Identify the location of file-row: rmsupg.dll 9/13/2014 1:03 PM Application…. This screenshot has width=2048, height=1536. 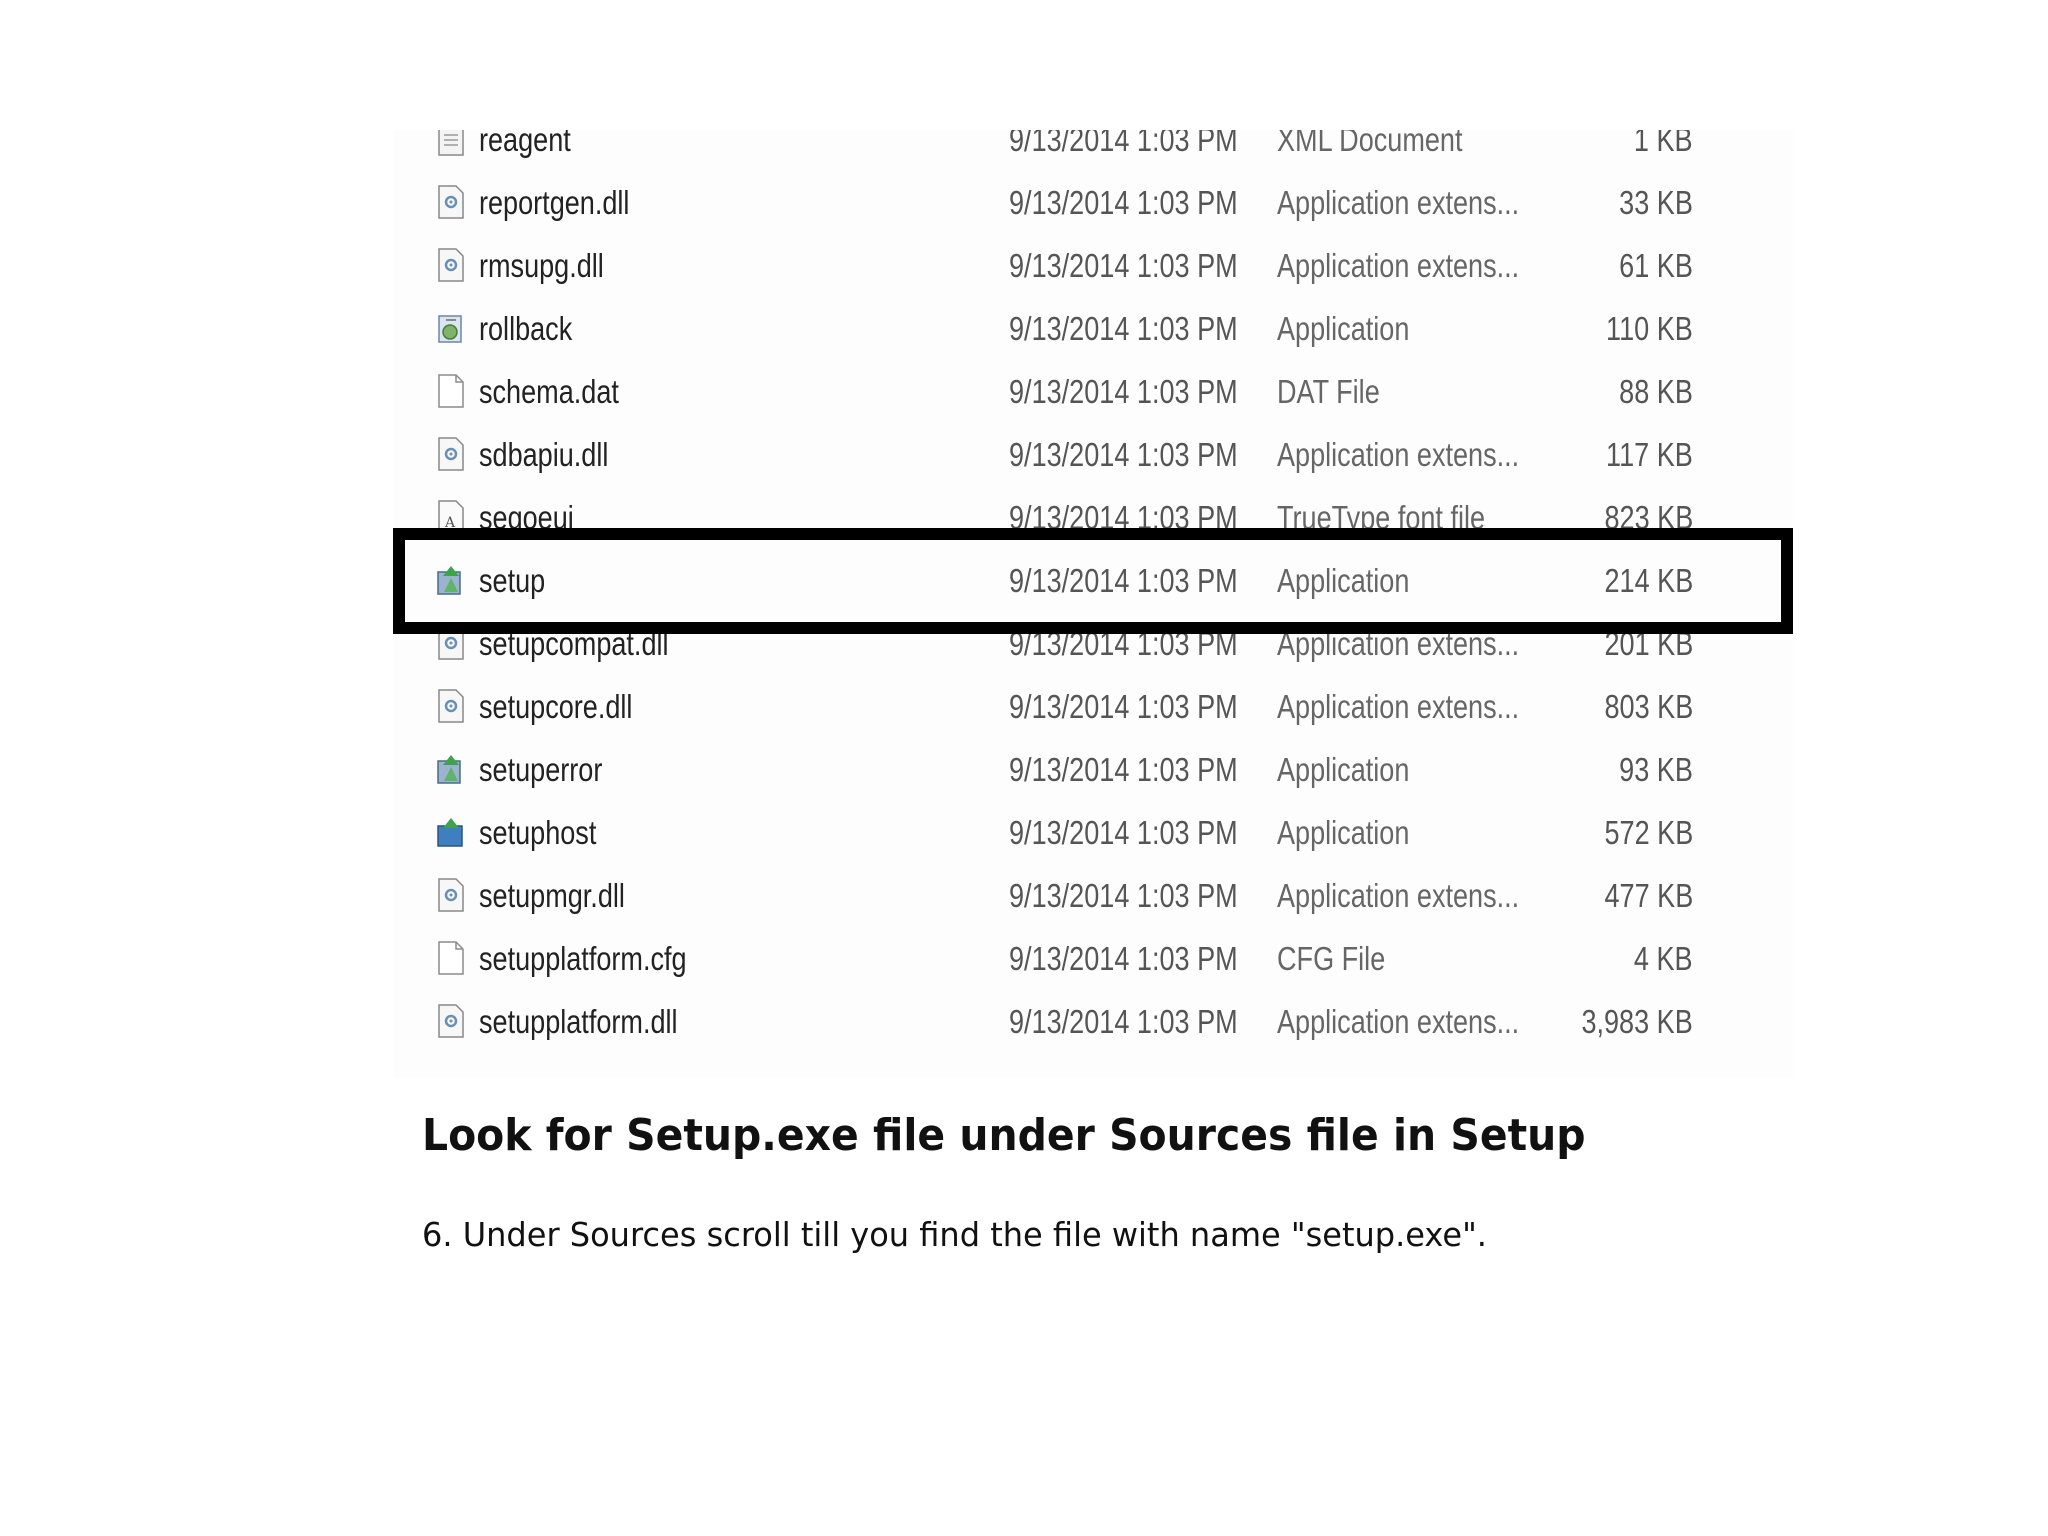
(1093, 265).